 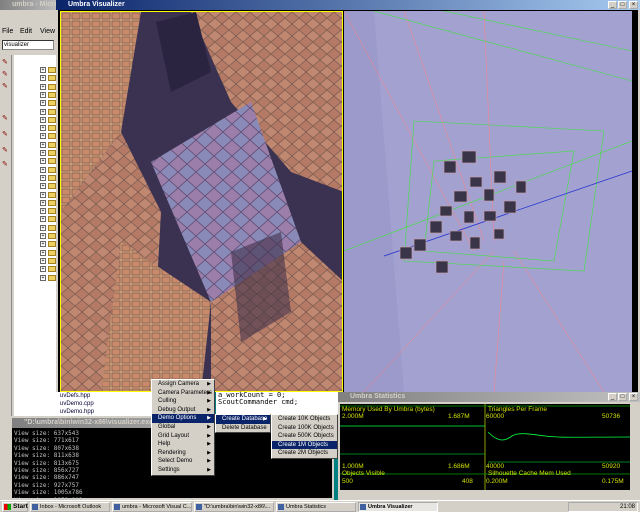 I want to click on memory-label: Memory Used By Umbra (bytes), so click(x=388, y=409).